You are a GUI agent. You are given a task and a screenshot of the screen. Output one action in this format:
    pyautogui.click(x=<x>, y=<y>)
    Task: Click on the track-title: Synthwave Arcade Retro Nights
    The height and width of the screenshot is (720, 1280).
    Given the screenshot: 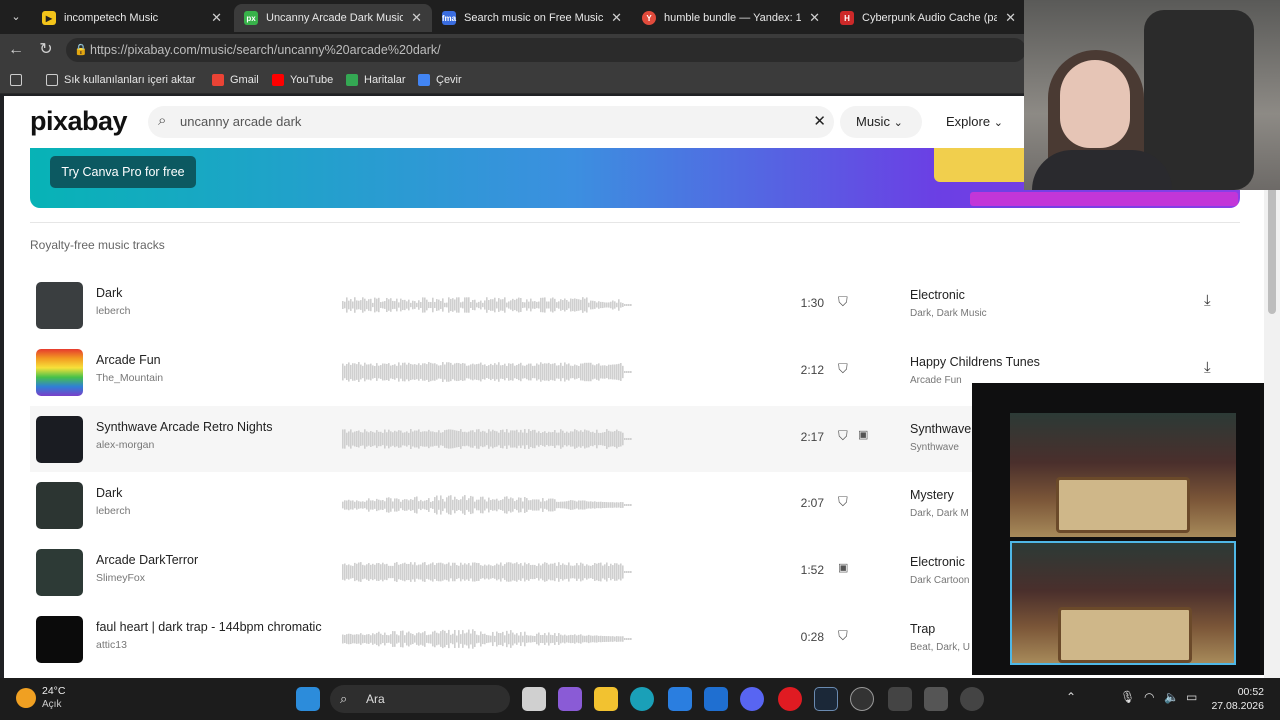 What is the action you would take?
    pyautogui.click(x=184, y=427)
    